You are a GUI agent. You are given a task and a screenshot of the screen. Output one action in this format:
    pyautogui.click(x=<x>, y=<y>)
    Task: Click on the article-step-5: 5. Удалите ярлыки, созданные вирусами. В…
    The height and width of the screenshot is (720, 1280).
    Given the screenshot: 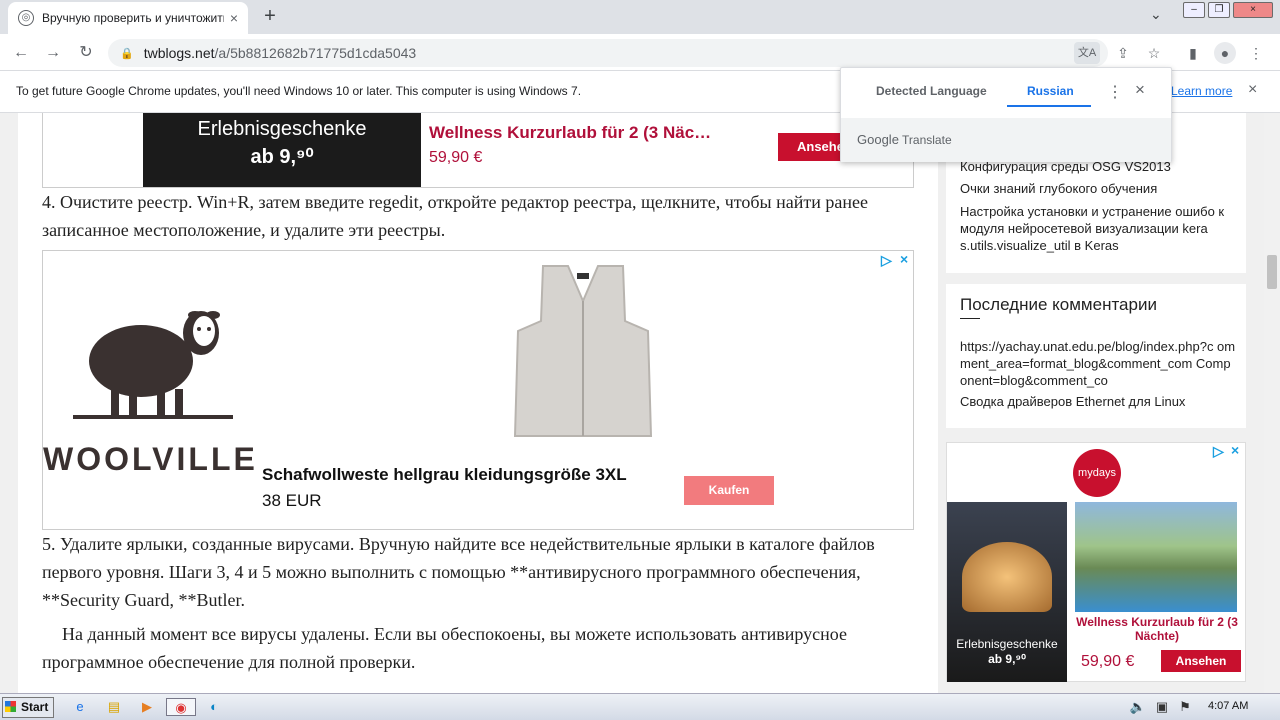 What is the action you would take?
    pyautogui.click(x=458, y=572)
    